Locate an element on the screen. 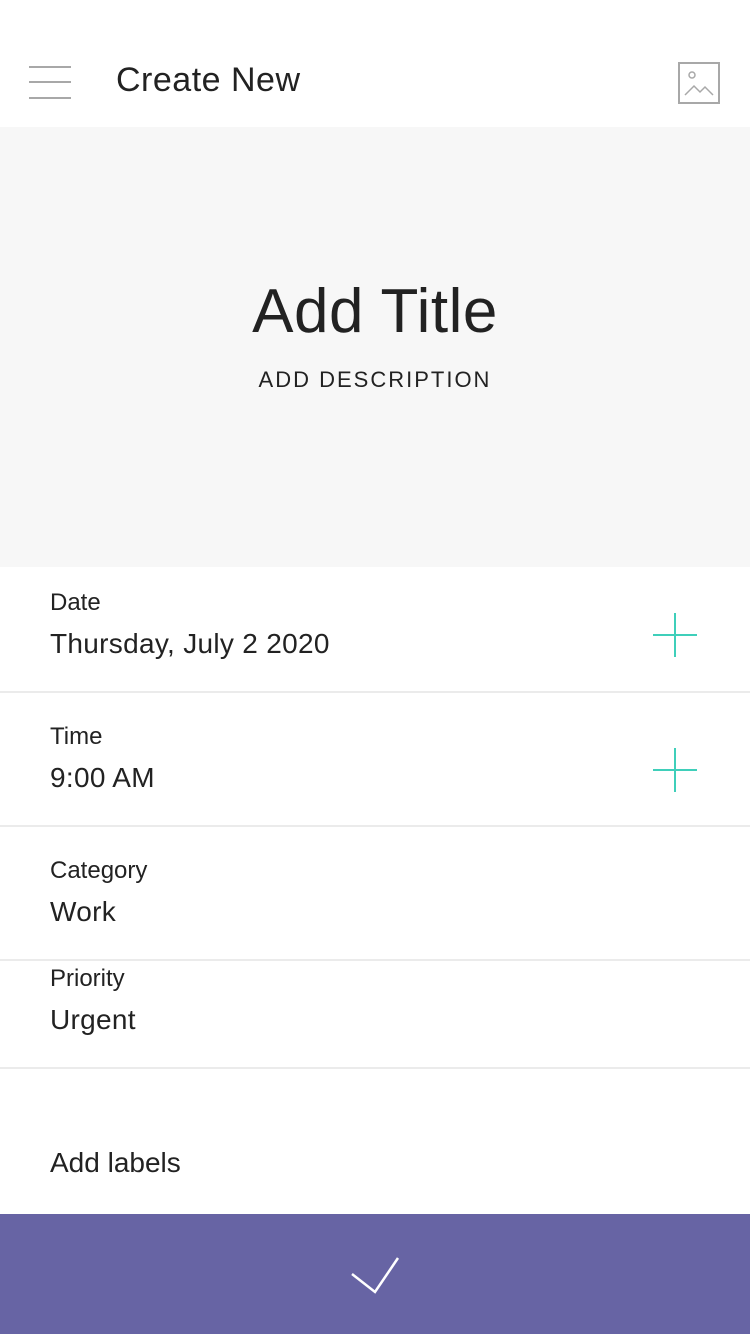 The height and width of the screenshot is (1334, 750). header: Create New is located at coordinates (375, 63).